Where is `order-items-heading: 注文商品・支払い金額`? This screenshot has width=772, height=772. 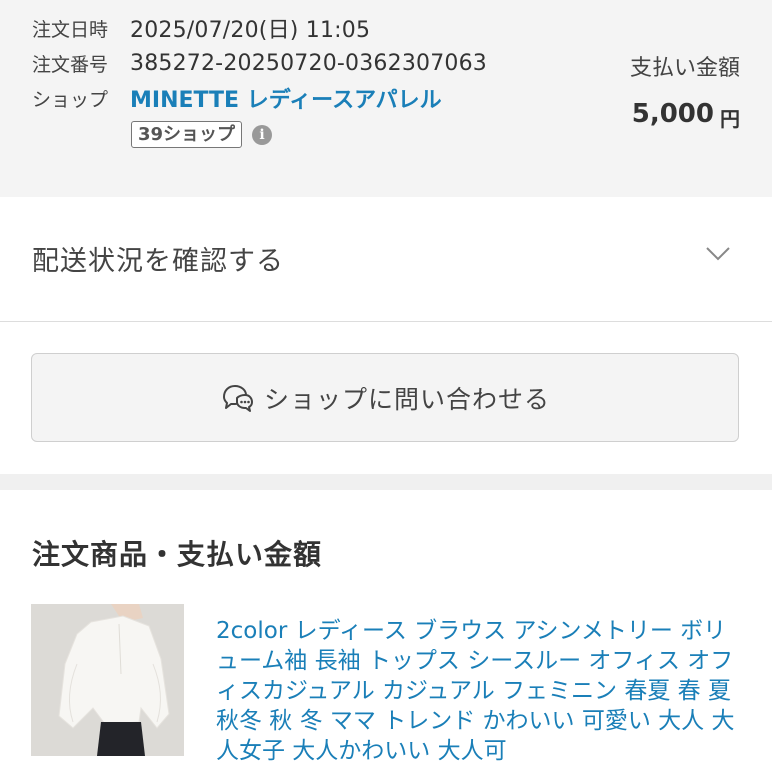
order-items-heading: 注文商品・支払い金額 is located at coordinates (177, 554).